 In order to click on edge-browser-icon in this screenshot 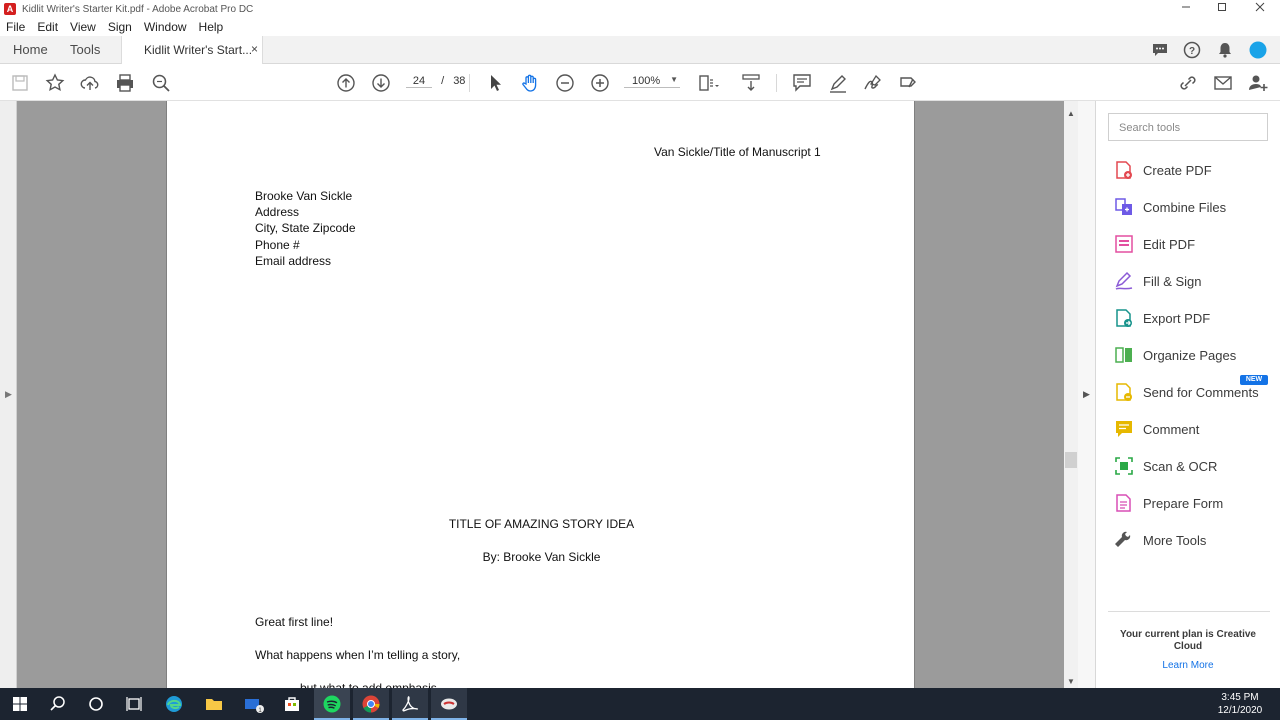, I will do `click(174, 704)`.